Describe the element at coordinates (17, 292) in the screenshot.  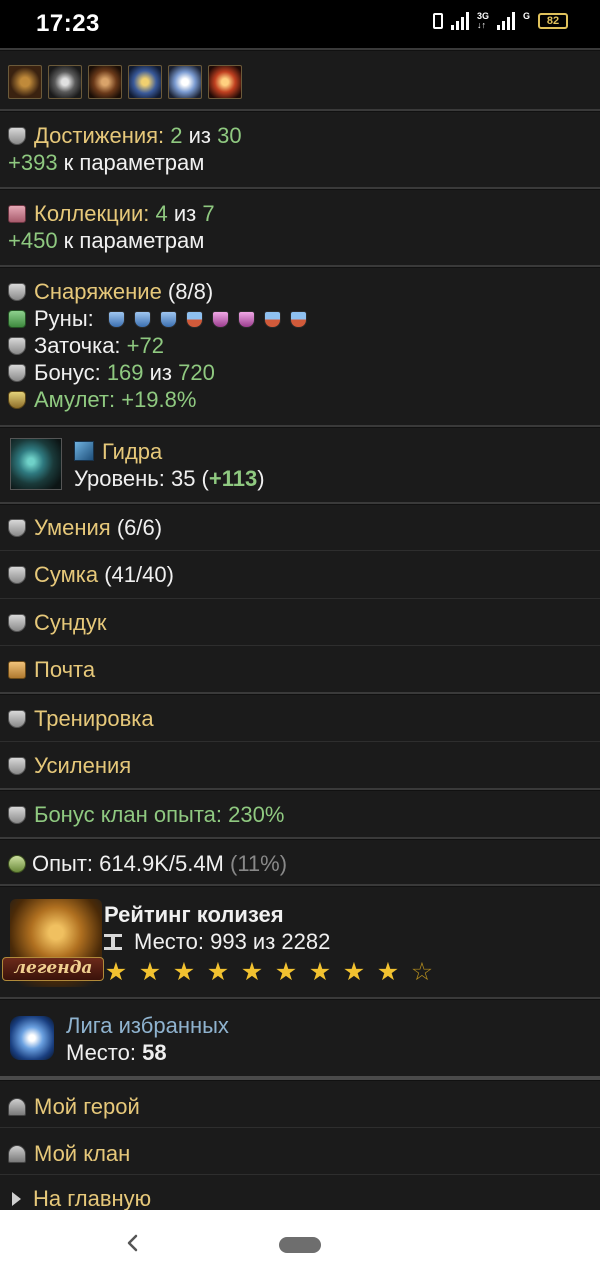
I see `armor-icon` at that location.